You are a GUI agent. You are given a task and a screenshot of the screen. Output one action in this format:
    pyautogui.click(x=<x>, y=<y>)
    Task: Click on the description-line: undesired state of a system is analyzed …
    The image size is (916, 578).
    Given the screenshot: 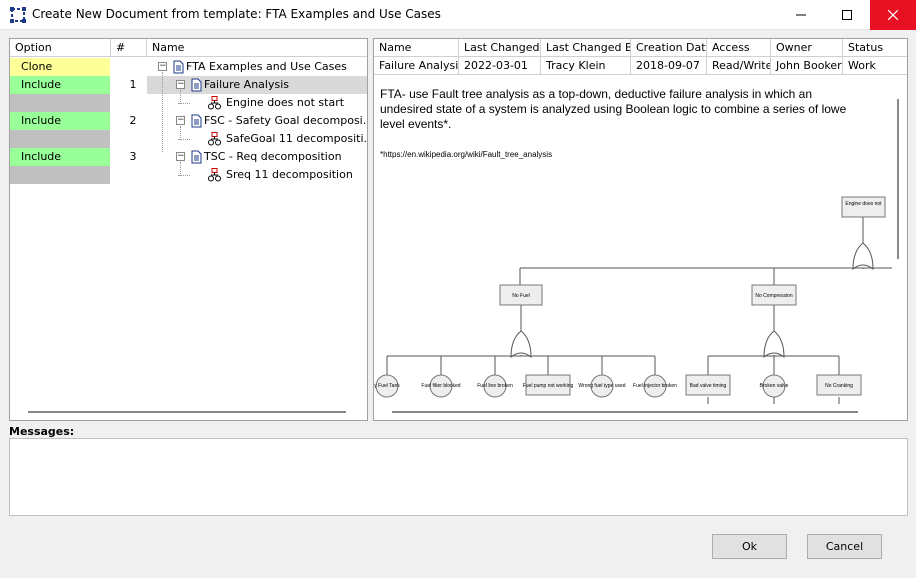 What is the action you would take?
    pyautogui.click(x=613, y=109)
    